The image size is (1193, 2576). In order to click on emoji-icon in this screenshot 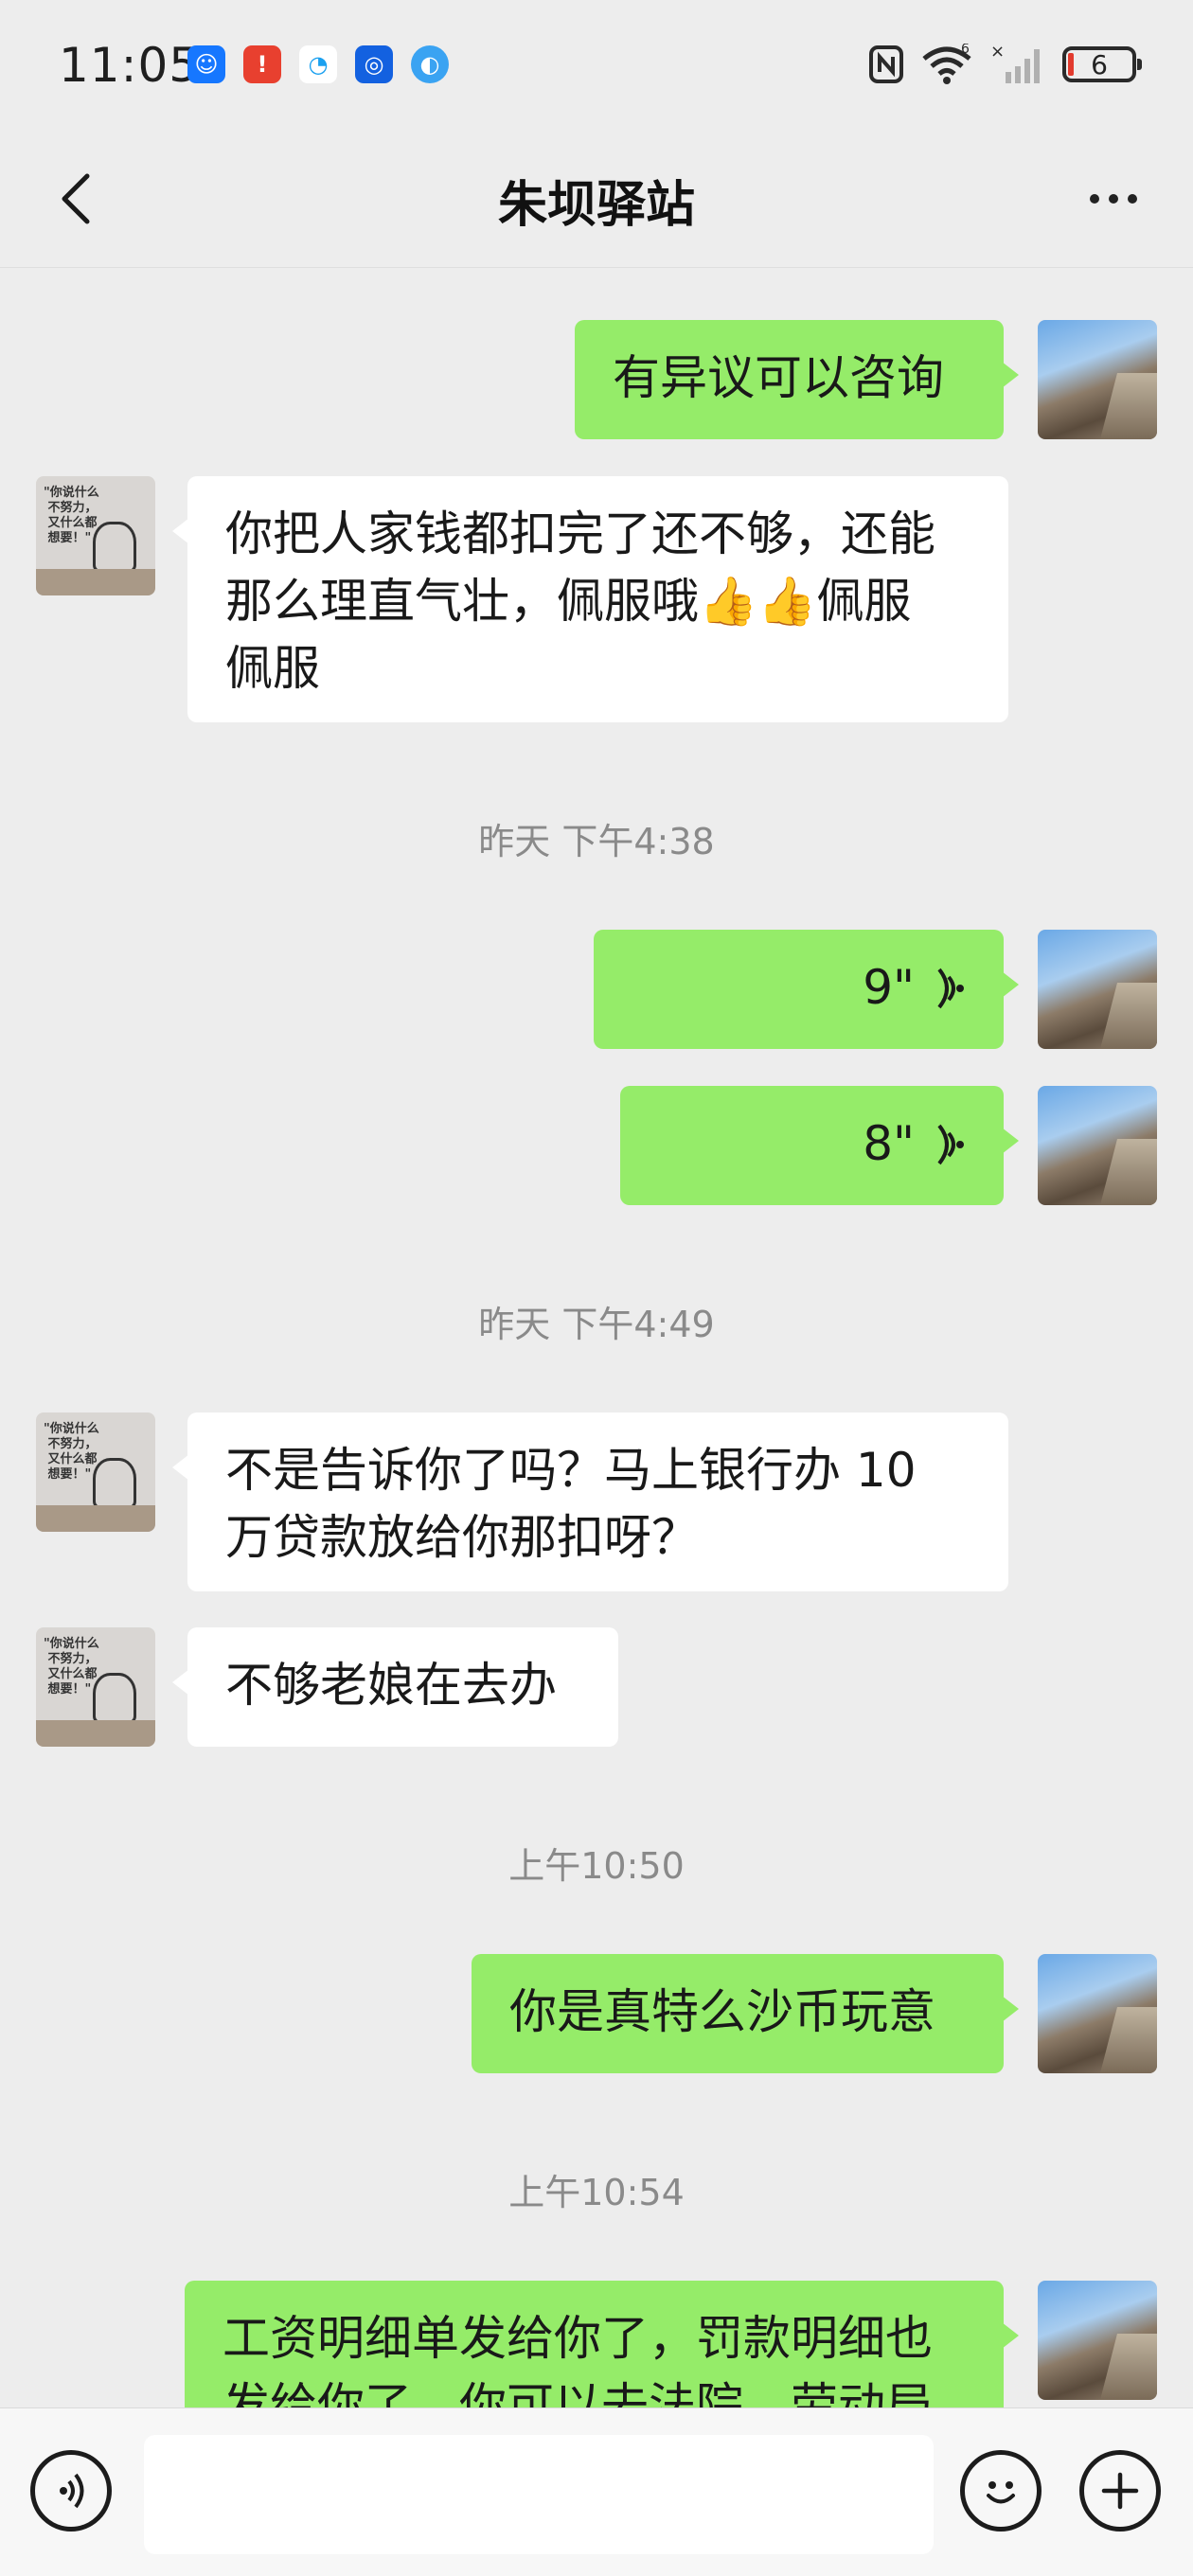, I will do `click(1001, 2492)`.